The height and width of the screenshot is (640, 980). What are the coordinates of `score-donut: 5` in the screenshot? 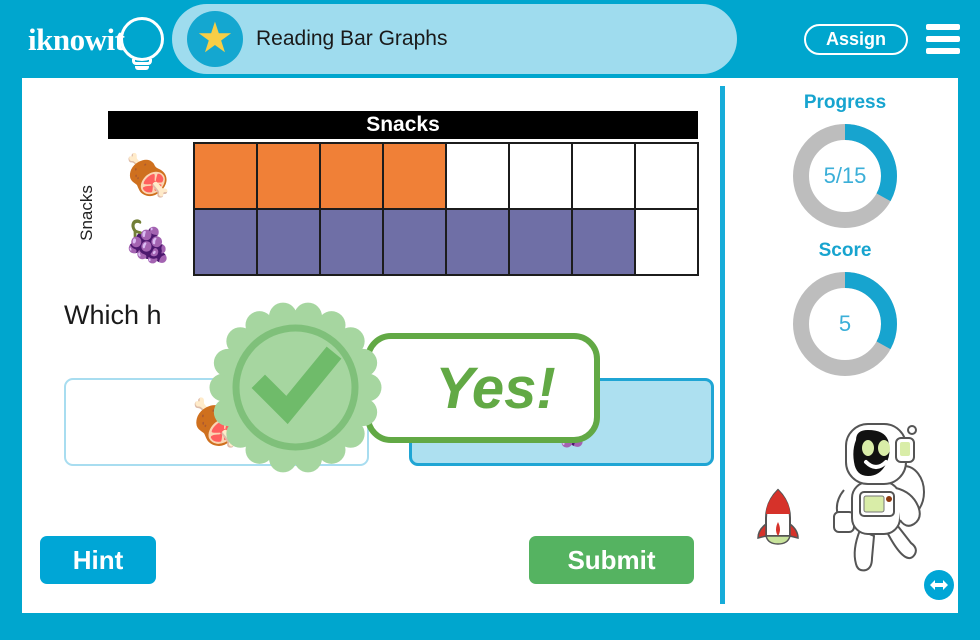 It's located at (845, 324).